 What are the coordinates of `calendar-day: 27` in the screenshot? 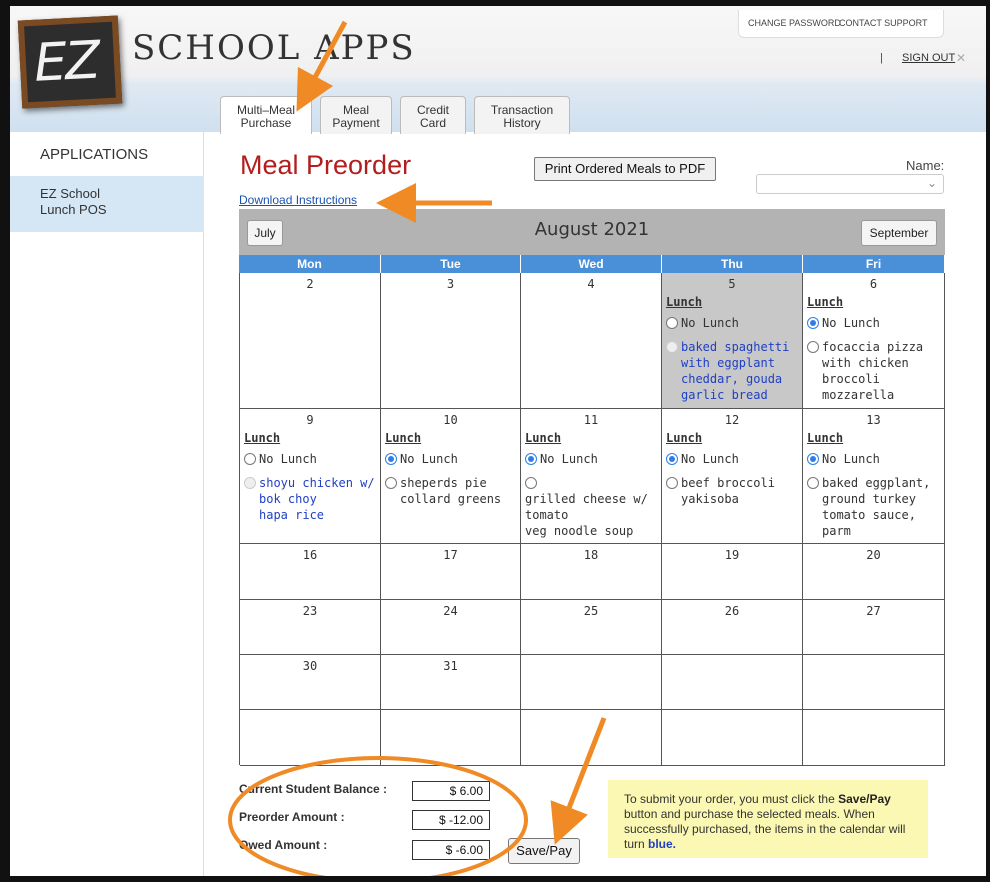 It's located at (874, 627).